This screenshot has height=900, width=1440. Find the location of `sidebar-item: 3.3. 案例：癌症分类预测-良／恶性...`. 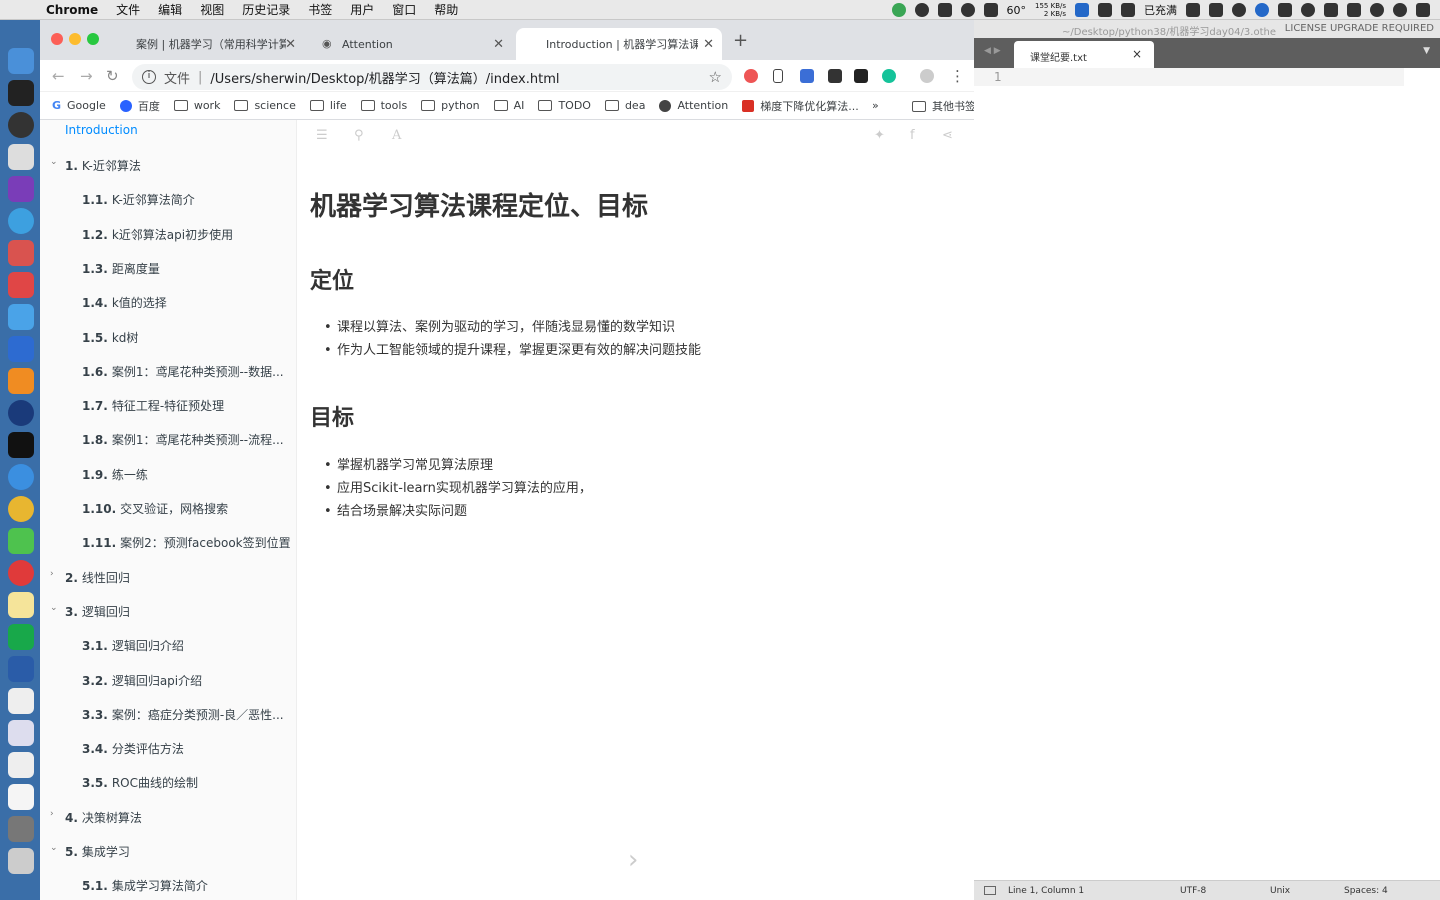

sidebar-item: 3.3. 案例：癌症分类预测-良／恶性... is located at coordinates (162, 714).